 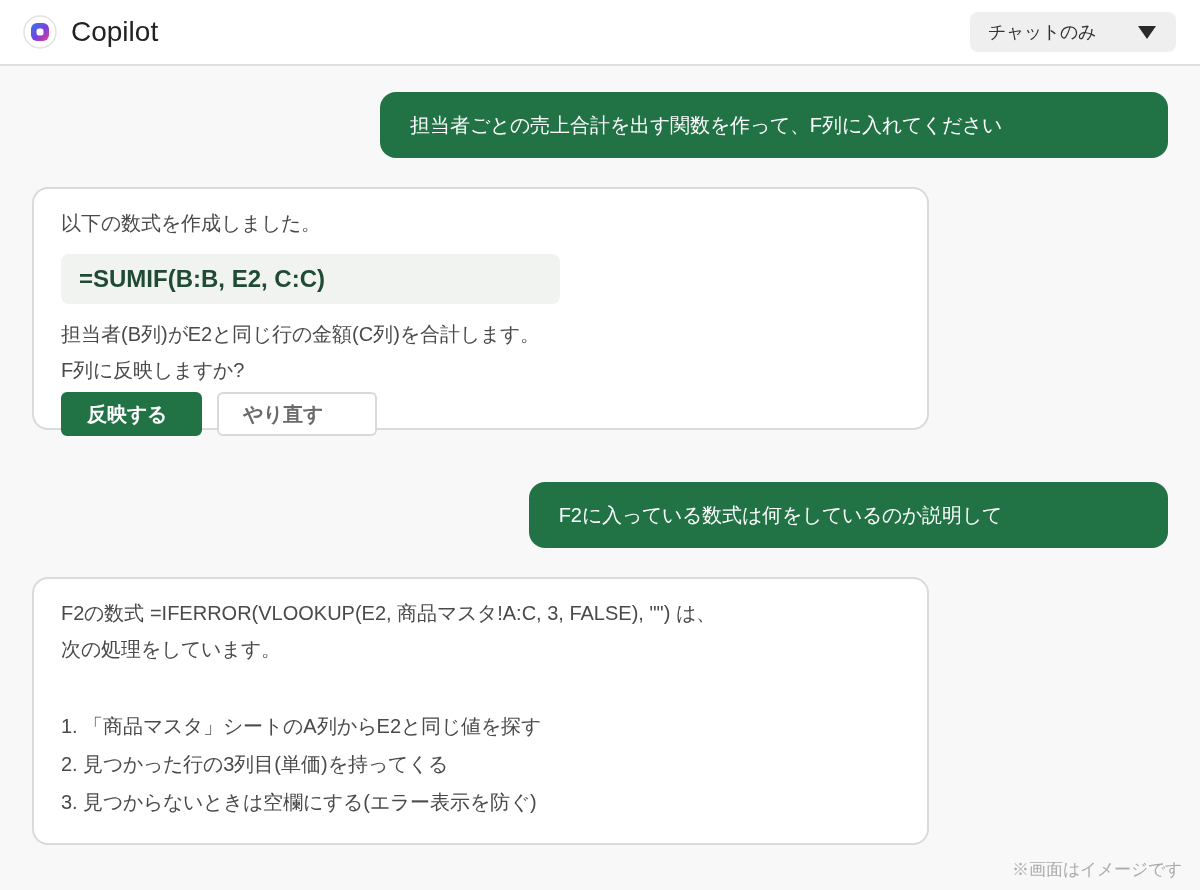 I want to click on message-text: 次の処理をしています。, so click(x=171, y=649).